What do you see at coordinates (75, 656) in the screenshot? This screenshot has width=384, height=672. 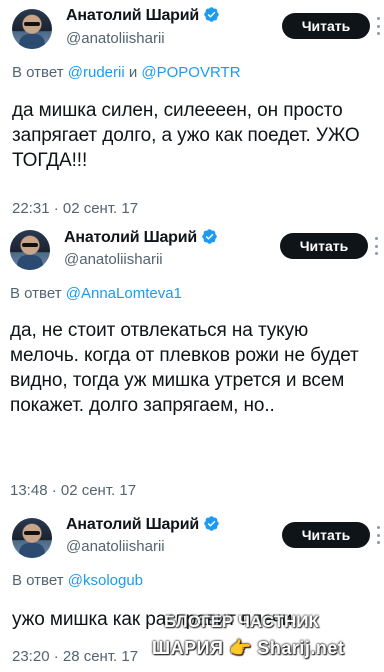 I see `tweet-timestamp: 23:20 · 28 сент. 17` at bounding box center [75, 656].